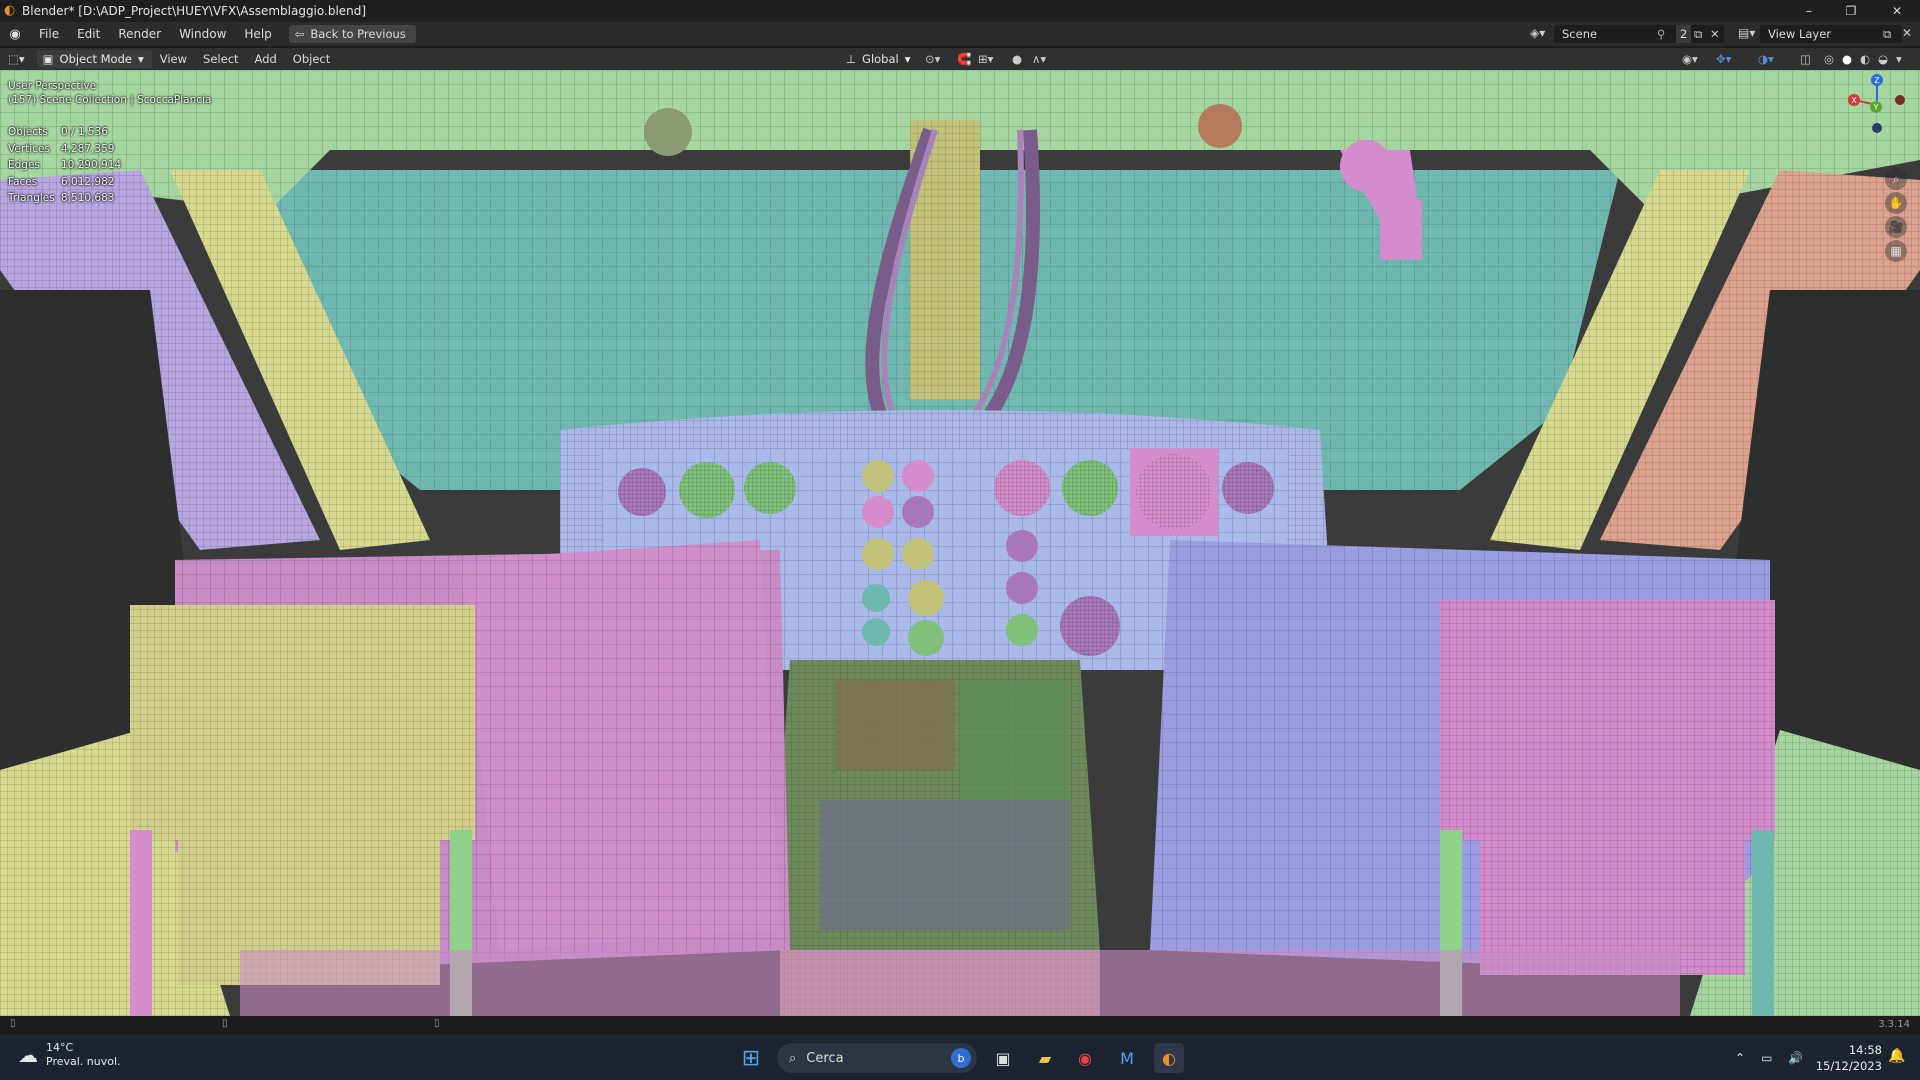 The height and width of the screenshot is (1080, 1920). I want to click on weather-description: Preval. nuvol., so click(83, 1061).